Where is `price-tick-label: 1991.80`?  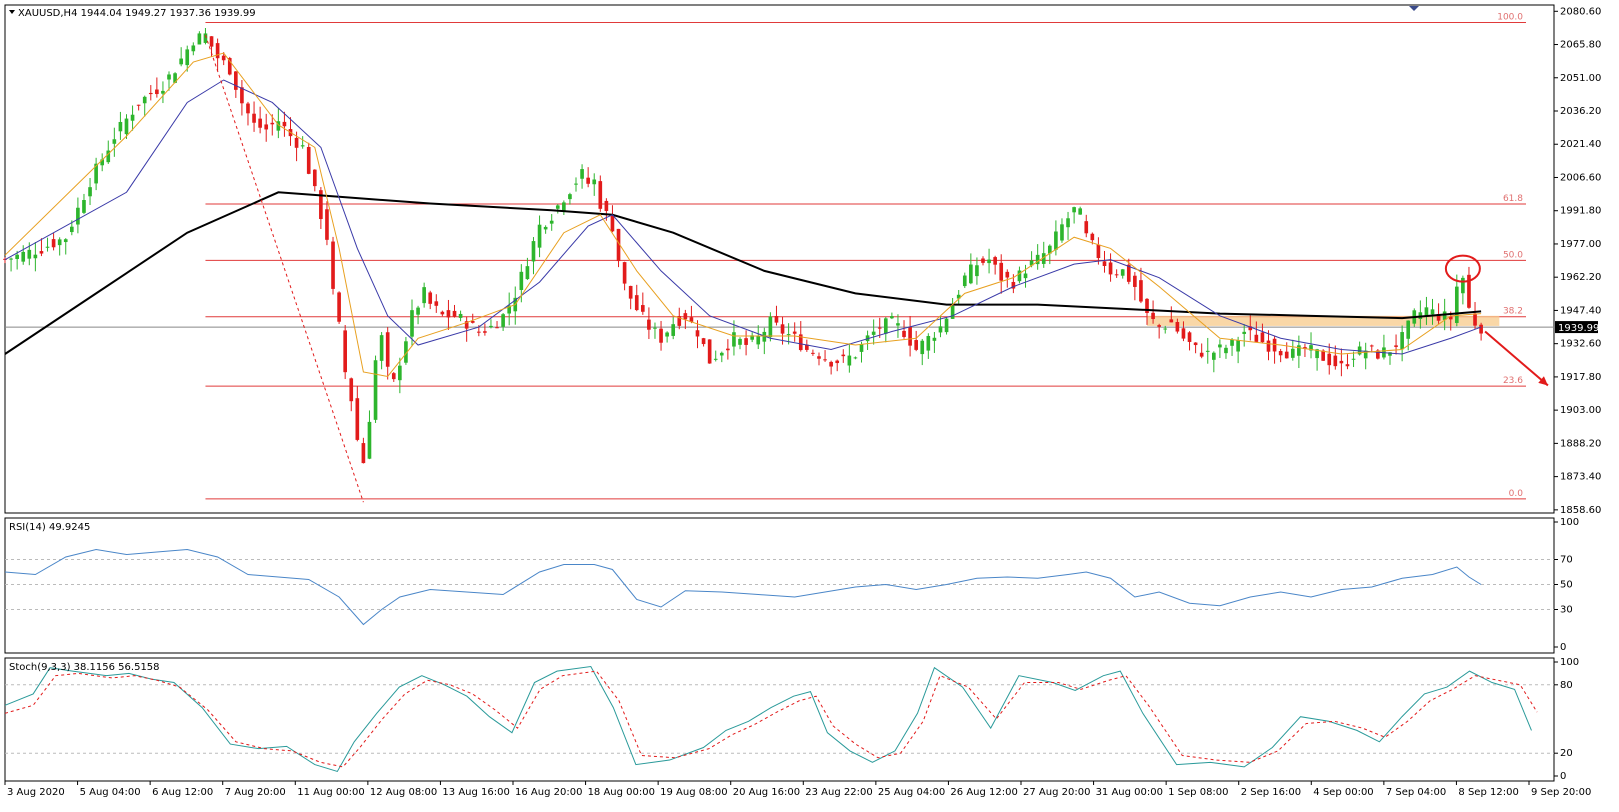
price-tick-label: 1991.80 is located at coordinates (1580, 211).